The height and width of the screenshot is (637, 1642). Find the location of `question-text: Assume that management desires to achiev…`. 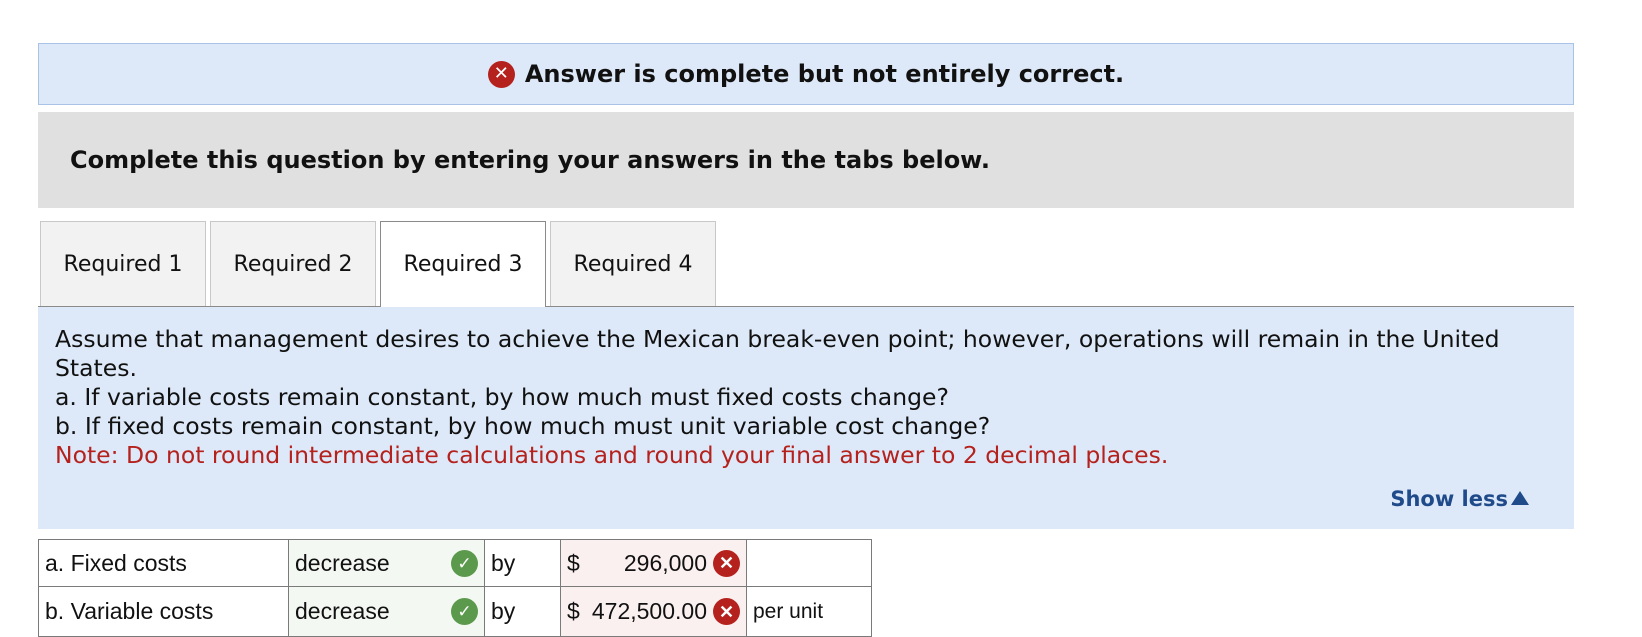

question-text: Assume that management desires to achiev… is located at coordinates (777, 353).